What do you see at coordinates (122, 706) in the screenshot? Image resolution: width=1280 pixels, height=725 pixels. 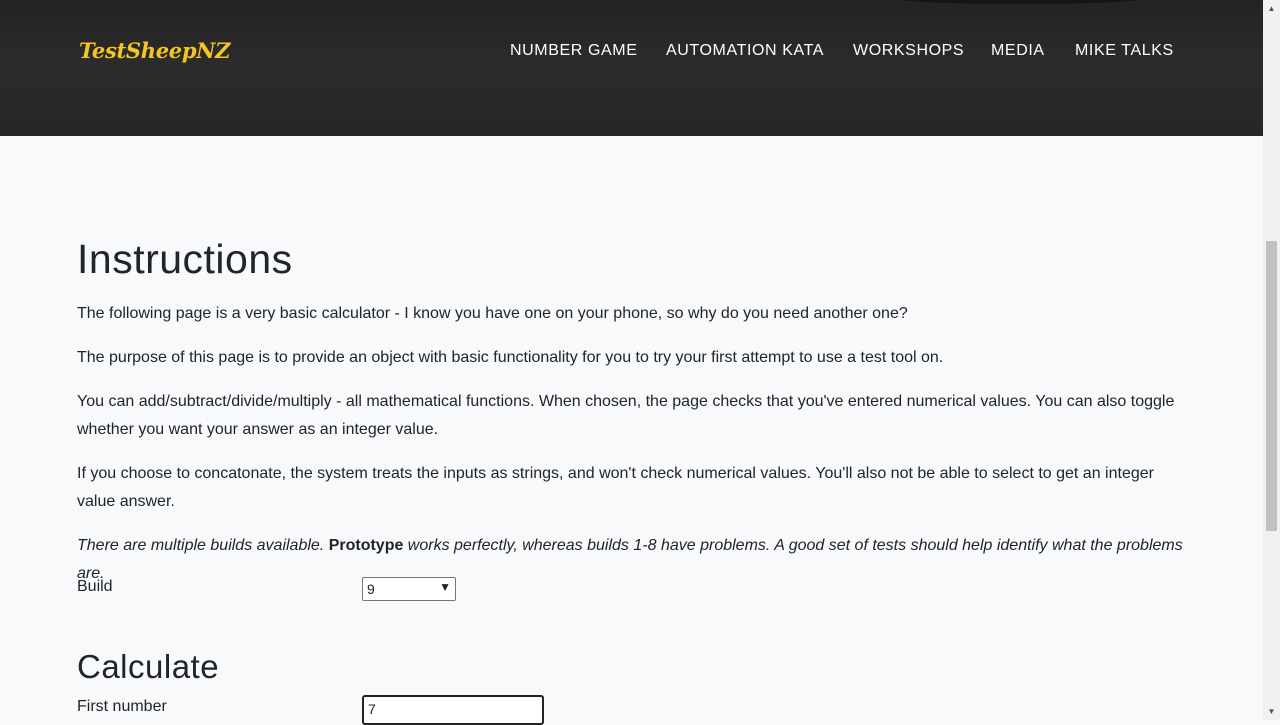 I see `first-number-label: First number` at bounding box center [122, 706].